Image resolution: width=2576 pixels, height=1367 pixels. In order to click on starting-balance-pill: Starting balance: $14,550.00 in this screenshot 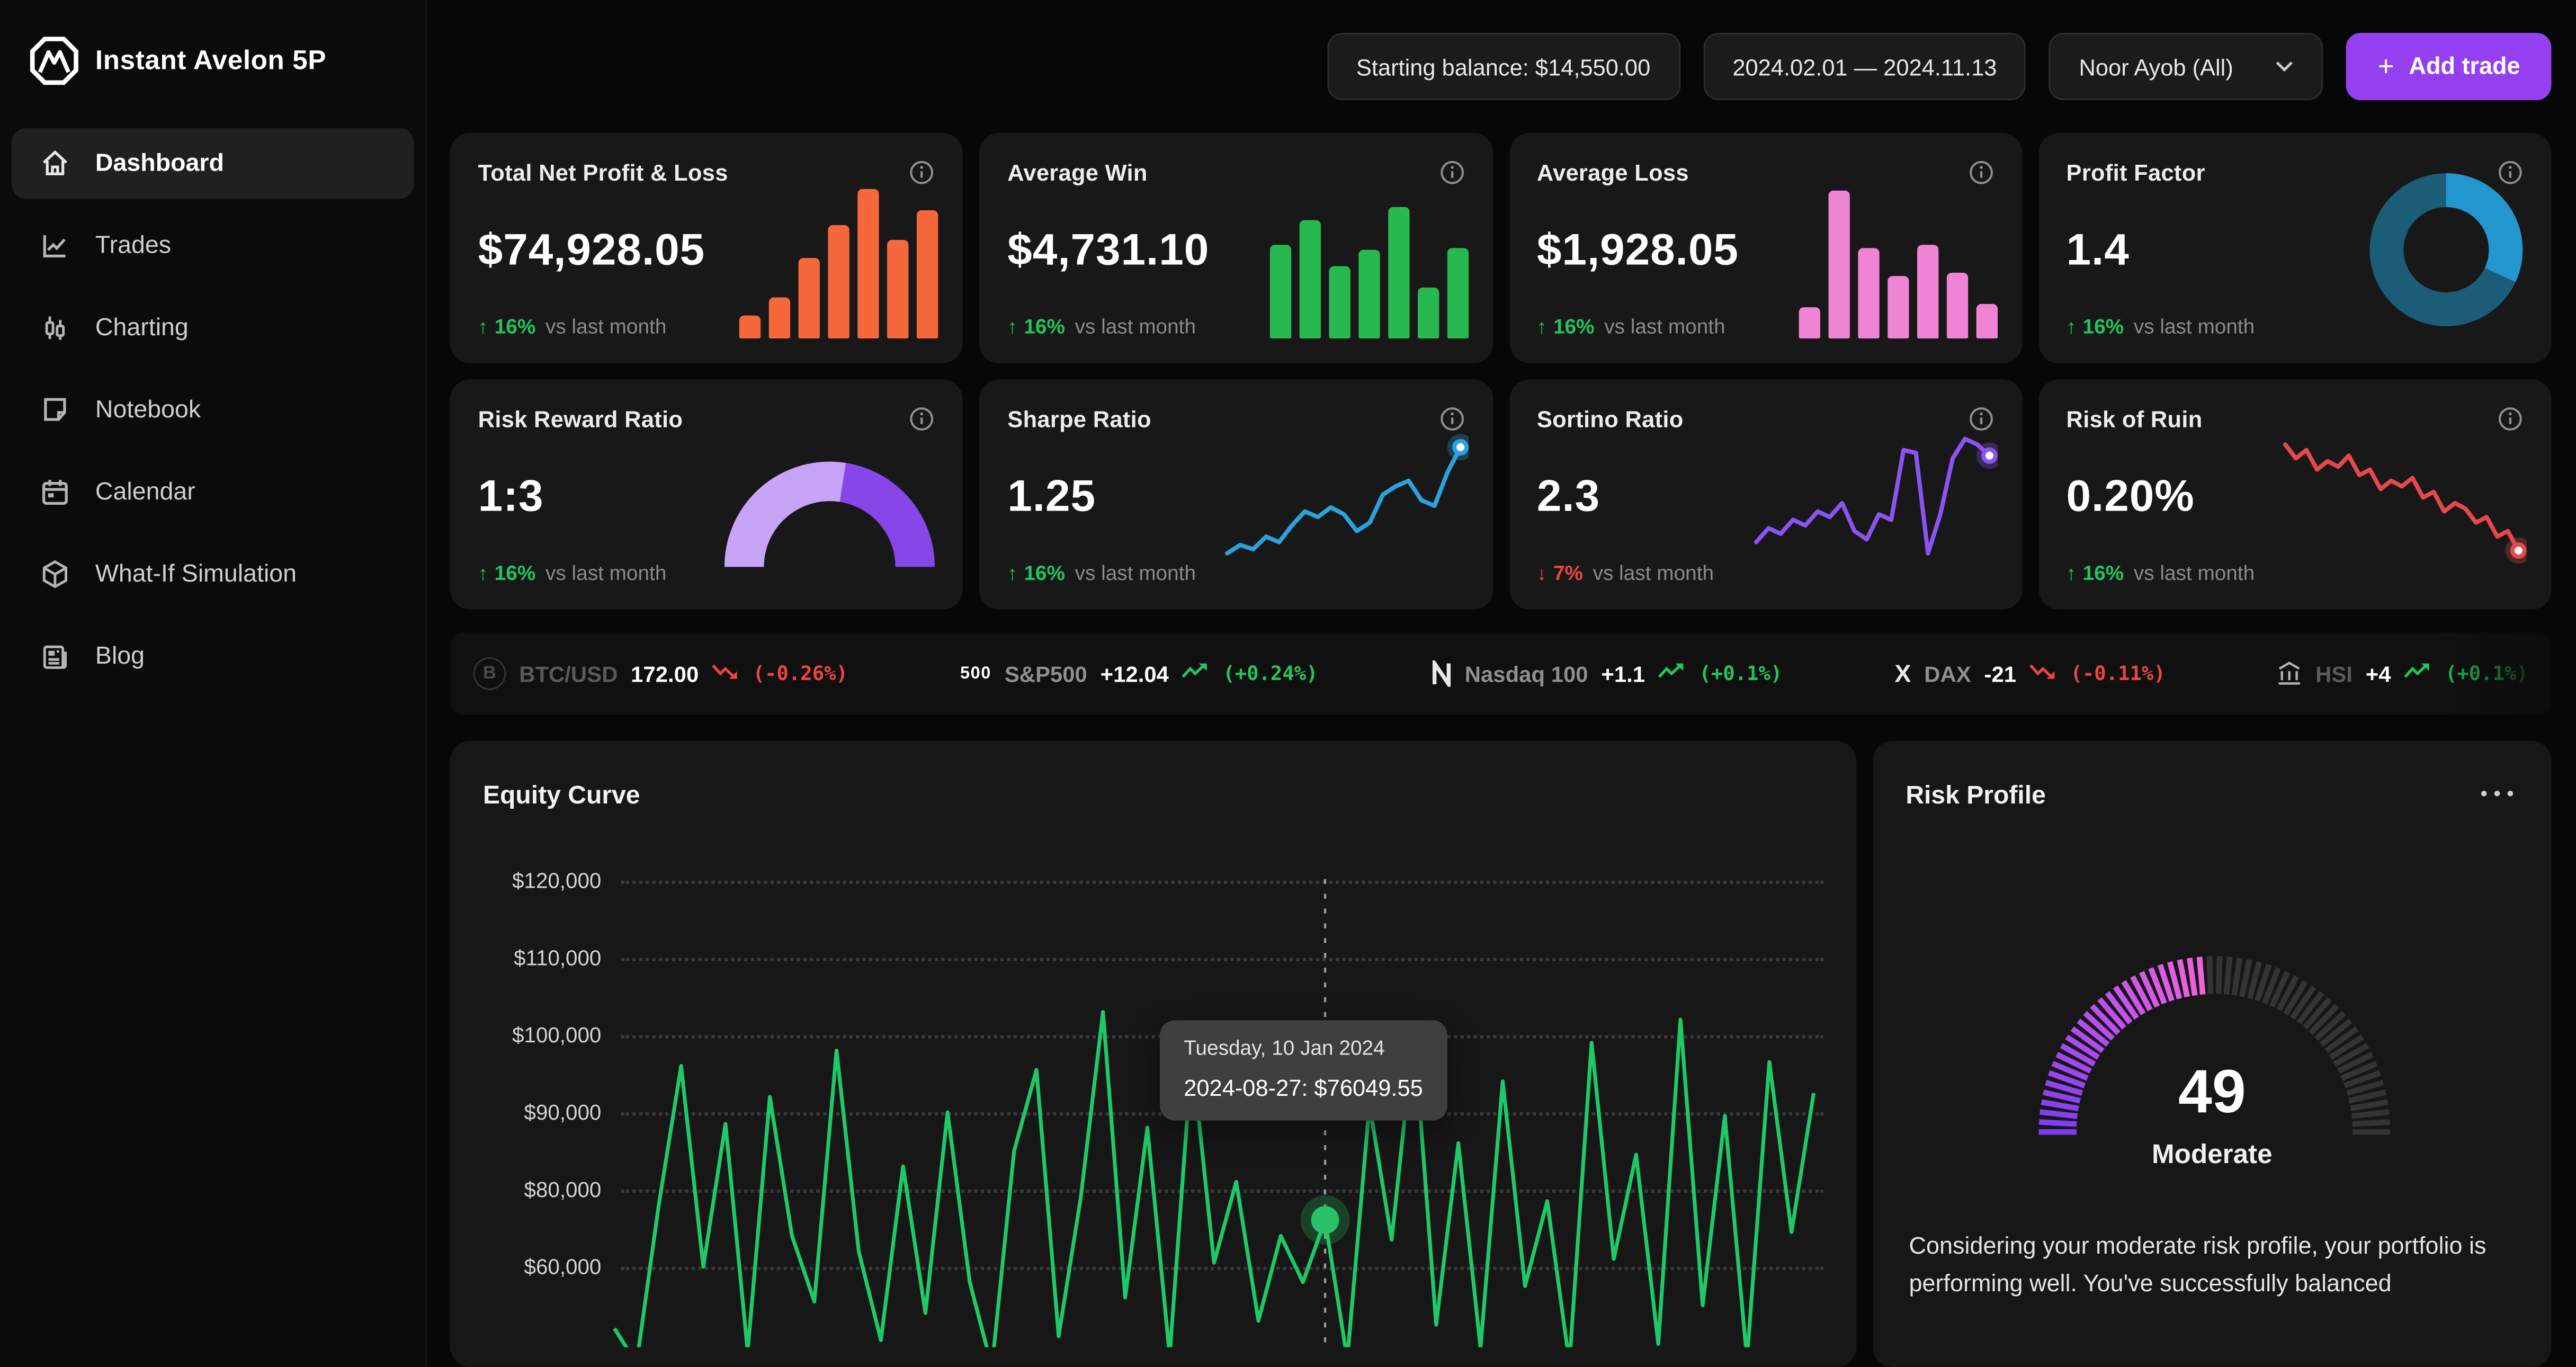, I will do `click(1503, 67)`.